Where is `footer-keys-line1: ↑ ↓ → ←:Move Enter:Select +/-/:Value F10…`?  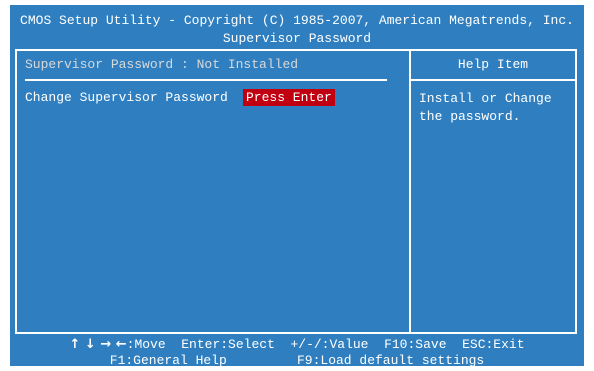 footer-keys-line1: ↑ ↓ → ←:Move Enter:Select +/-/:Value F10… is located at coordinates (297, 344).